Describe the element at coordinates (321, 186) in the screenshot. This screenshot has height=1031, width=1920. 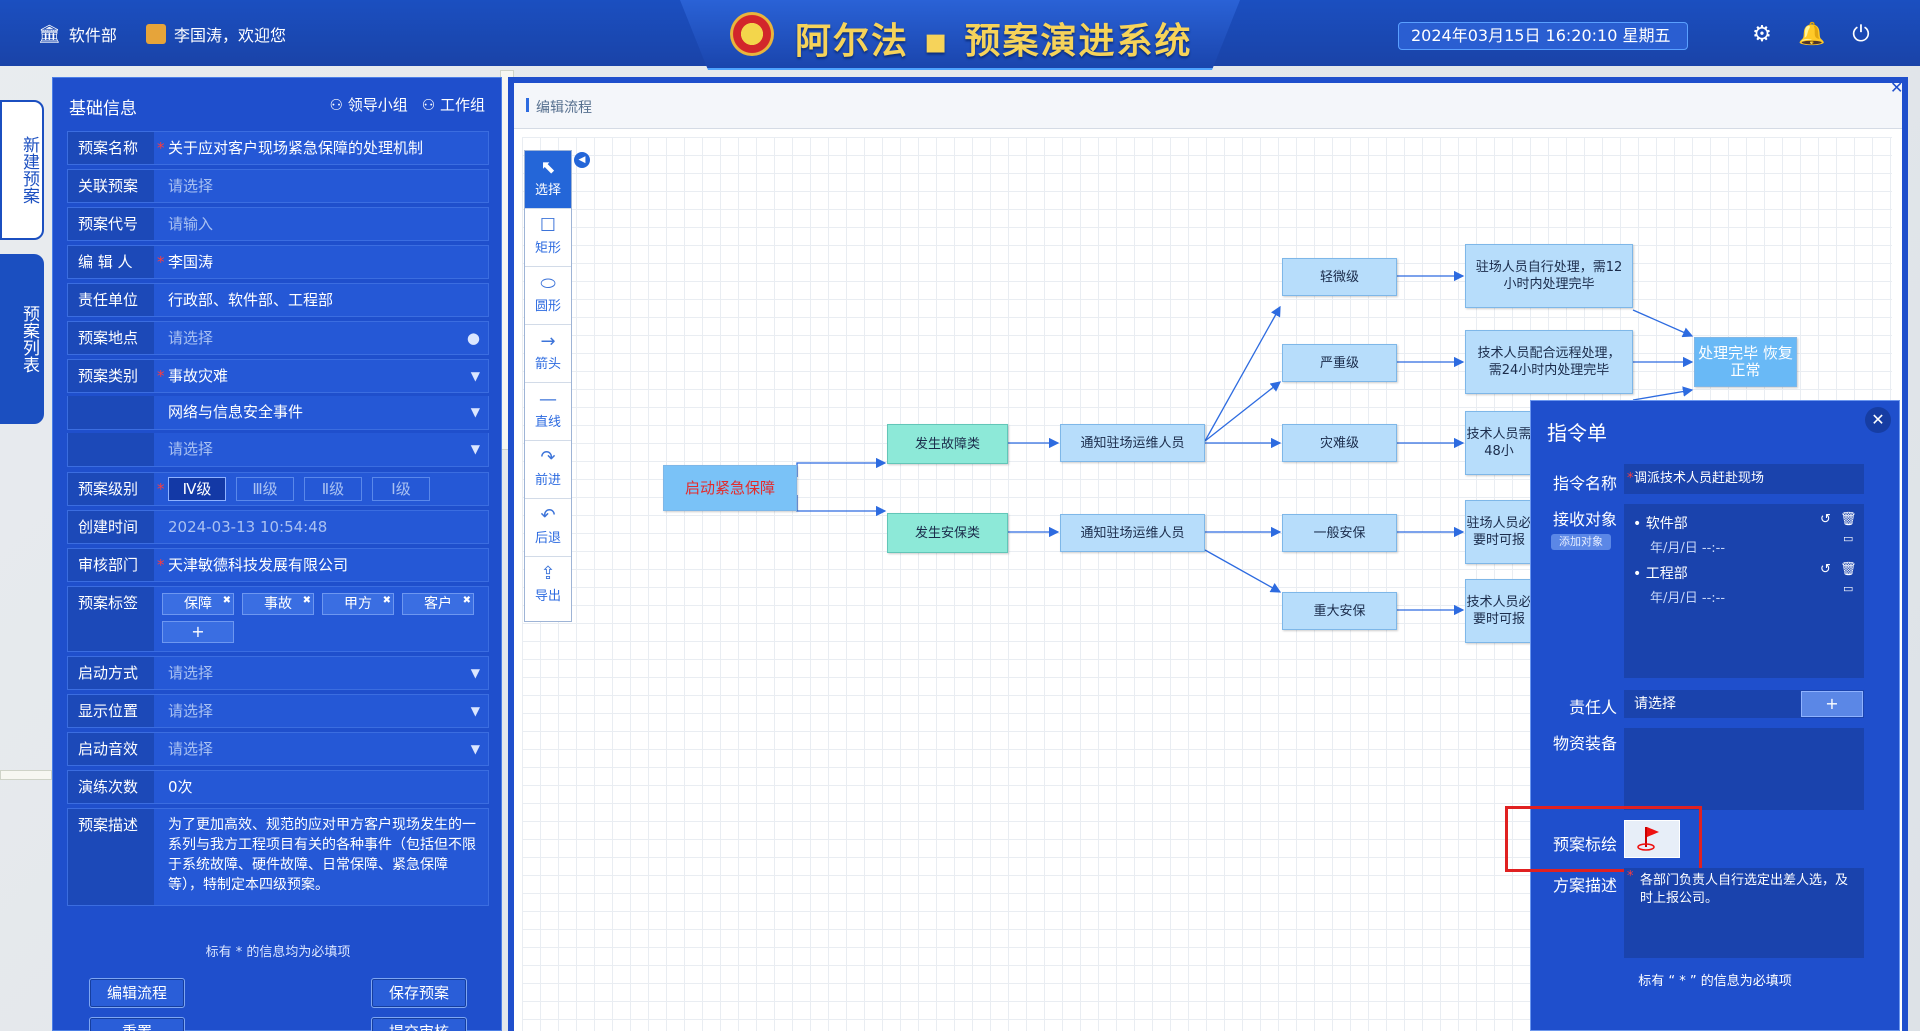
I see `related-plan-select: 请选择` at that location.